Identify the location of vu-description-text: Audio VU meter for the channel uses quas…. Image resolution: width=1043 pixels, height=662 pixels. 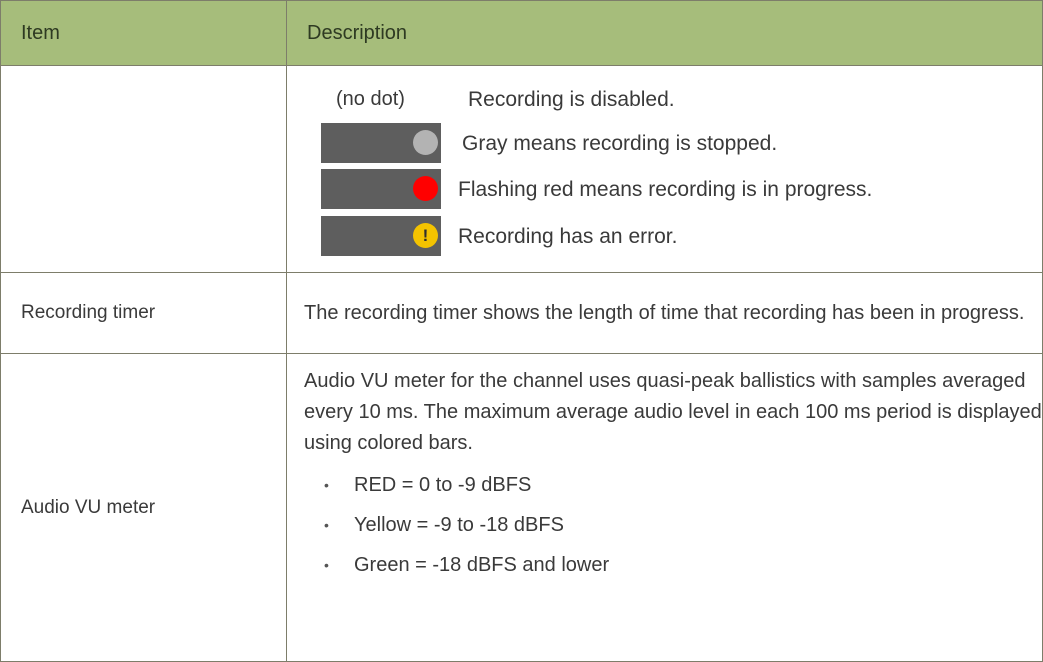
(673, 412).